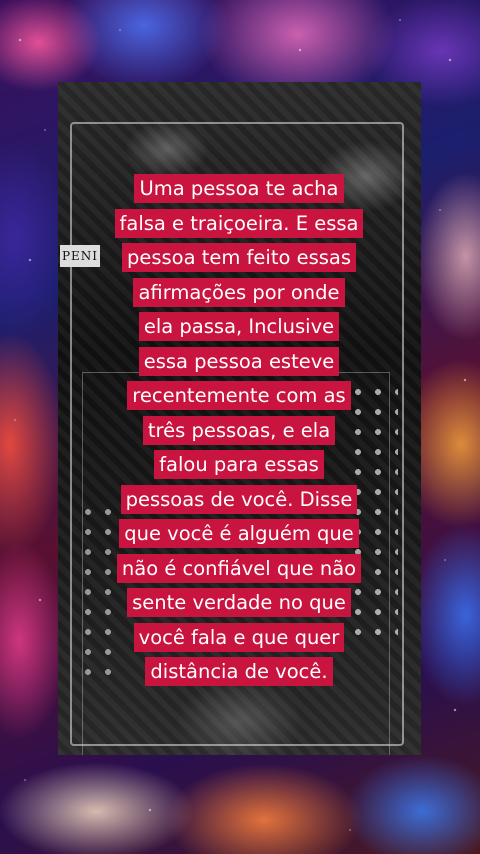 The height and width of the screenshot is (854, 480). I want to click on caption-line: falou para essas, so click(239, 464).